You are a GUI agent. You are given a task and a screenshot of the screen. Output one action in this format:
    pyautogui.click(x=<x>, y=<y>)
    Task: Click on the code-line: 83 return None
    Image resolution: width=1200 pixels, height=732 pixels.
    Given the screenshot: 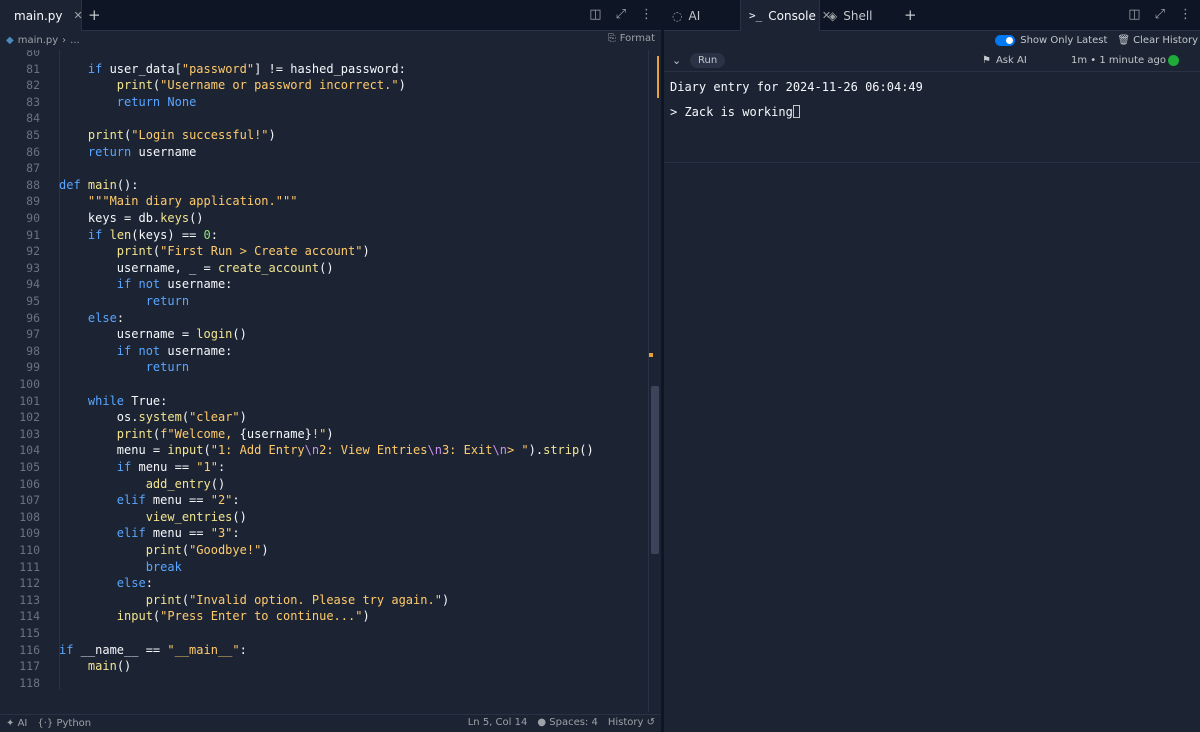 What is the action you would take?
    pyautogui.click(x=320, y=102)
    